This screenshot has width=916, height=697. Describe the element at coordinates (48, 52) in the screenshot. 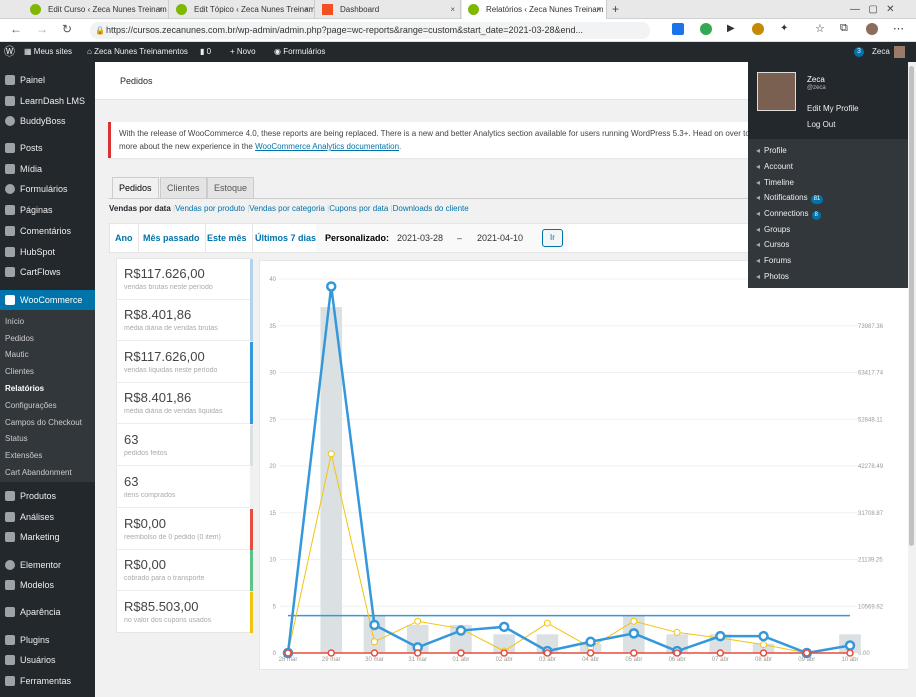

I see `my-sites-link: ▦ Meus sites` at that location.